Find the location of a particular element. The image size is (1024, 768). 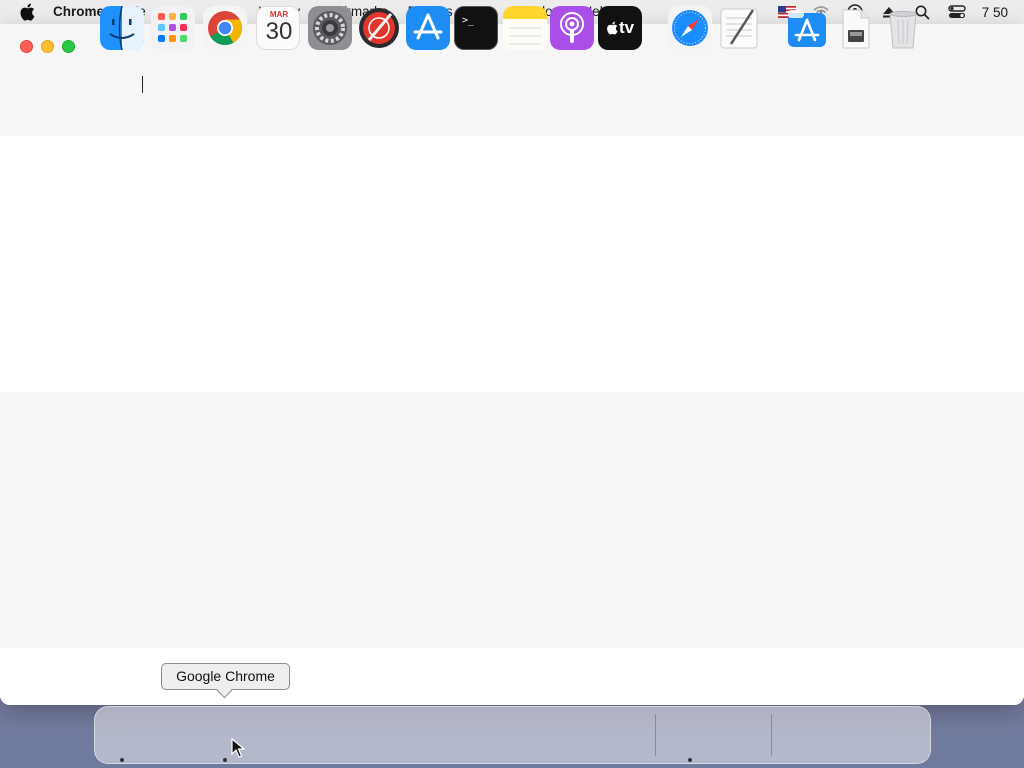

minimize-window-button is located at coordinates (47, 46).